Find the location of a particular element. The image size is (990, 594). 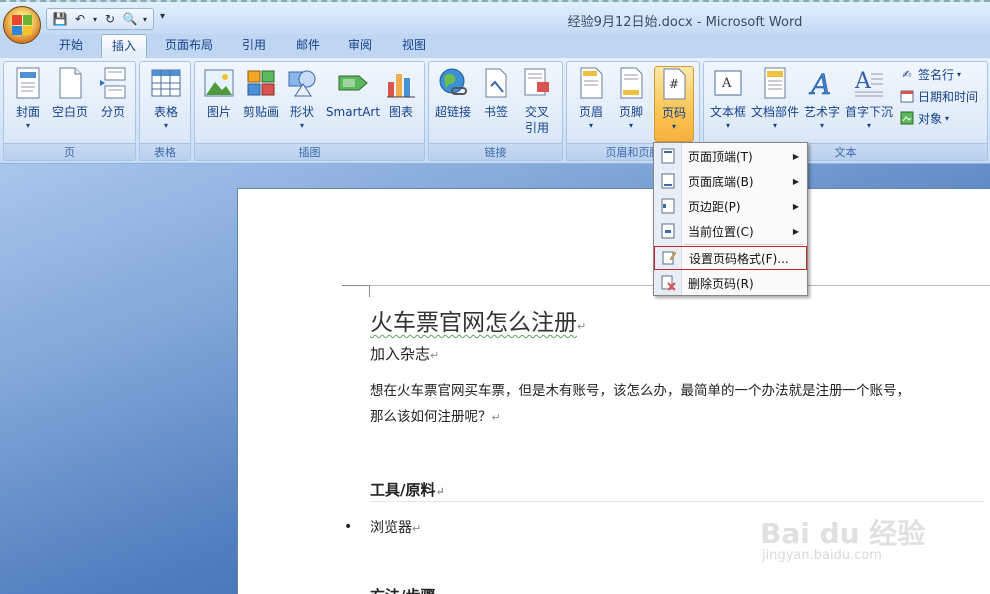

watermark-url: jingyan.baidu.com is located at coordinates (822, 555).